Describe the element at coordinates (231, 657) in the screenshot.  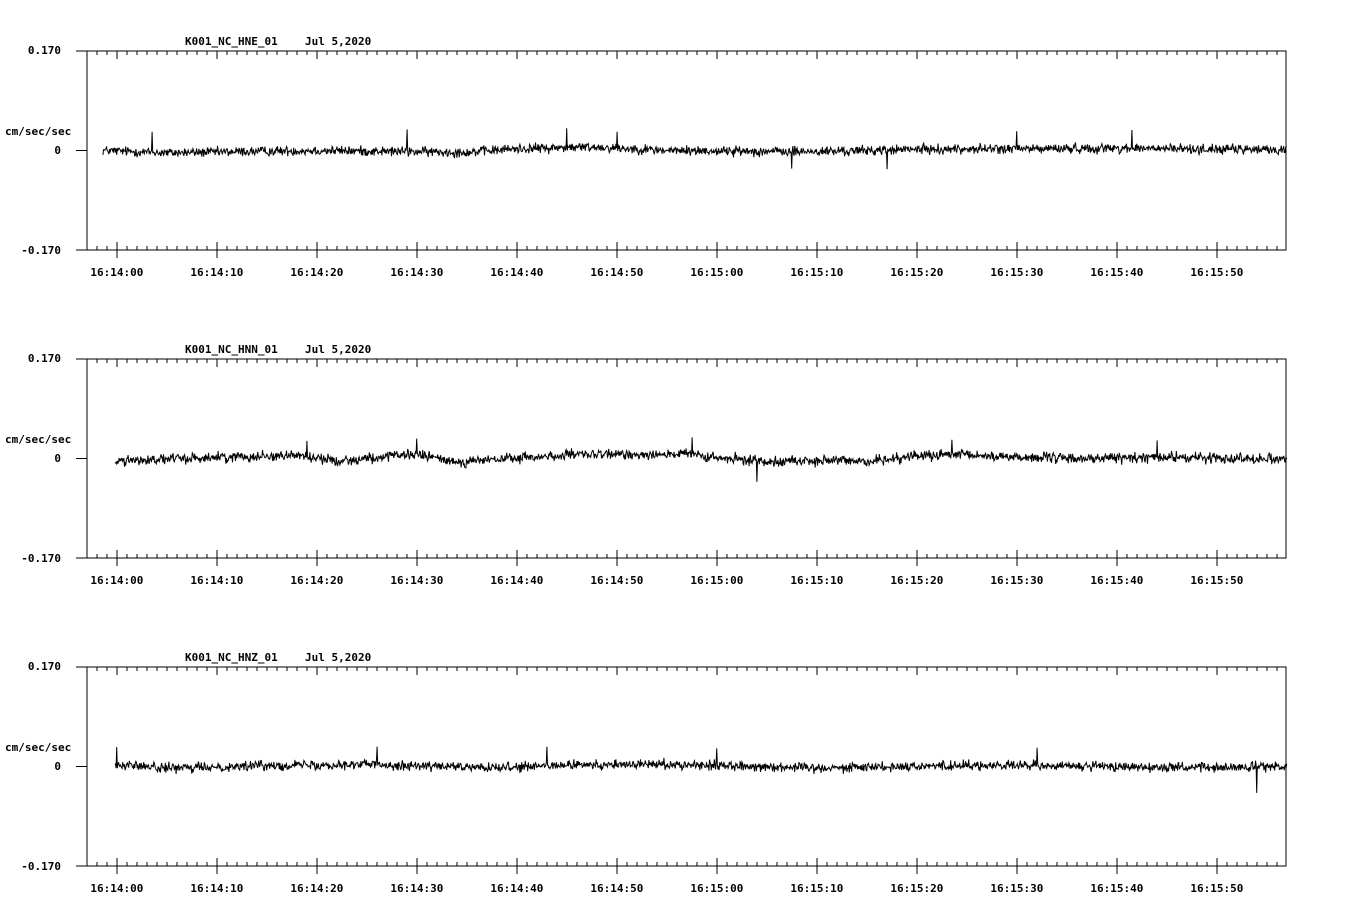
I see `channel-title: K001_NC_HNZ_01` at that location.